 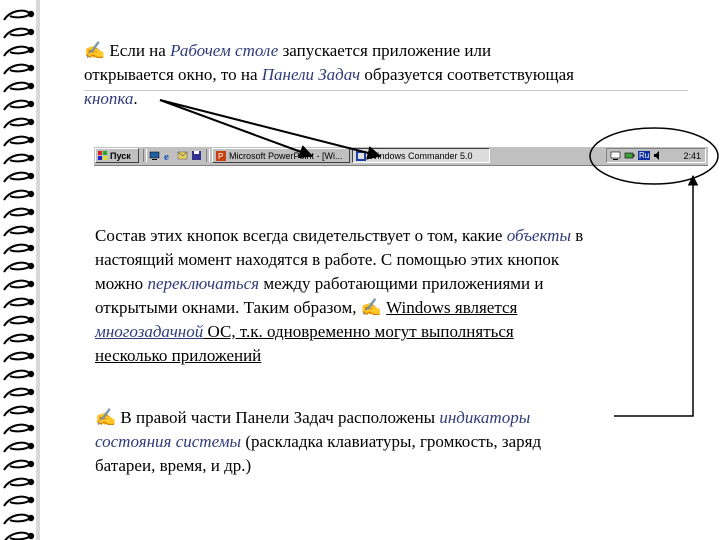 What do you see at coordinates (467, 74) in the screenshot?
I see `paragraph1-text-4: образуется соответствующая` at bounding box center [467, 74].